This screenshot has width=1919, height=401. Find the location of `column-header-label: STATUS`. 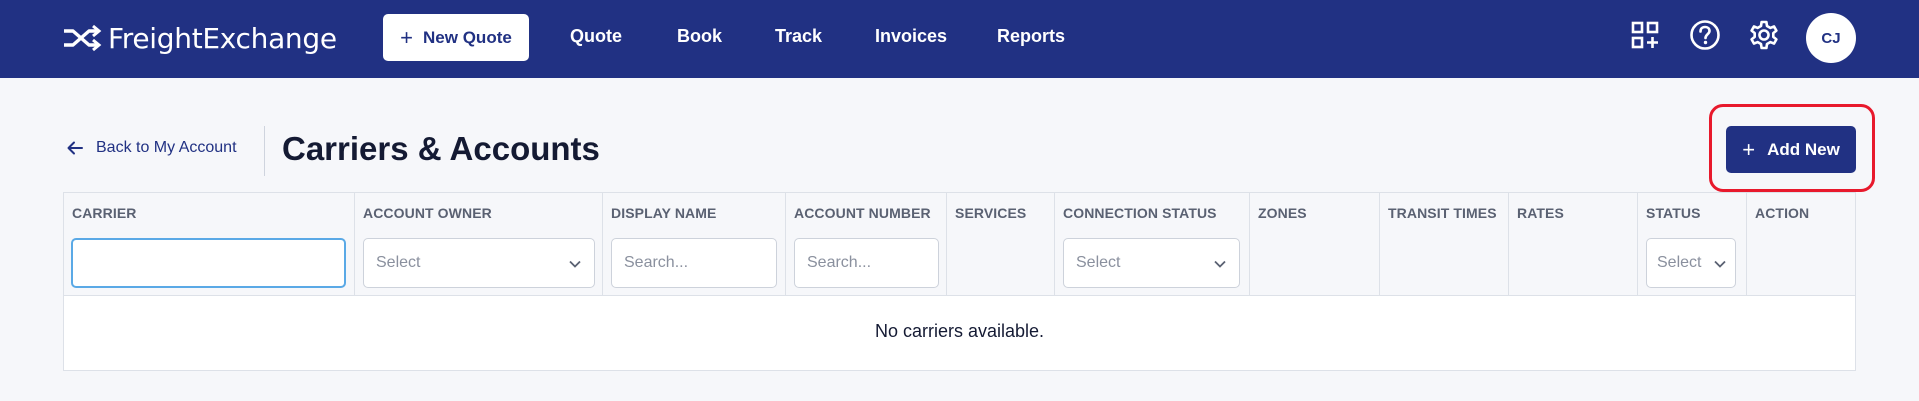

column-header-label: STATUS is located at coordinates (1673, 213).